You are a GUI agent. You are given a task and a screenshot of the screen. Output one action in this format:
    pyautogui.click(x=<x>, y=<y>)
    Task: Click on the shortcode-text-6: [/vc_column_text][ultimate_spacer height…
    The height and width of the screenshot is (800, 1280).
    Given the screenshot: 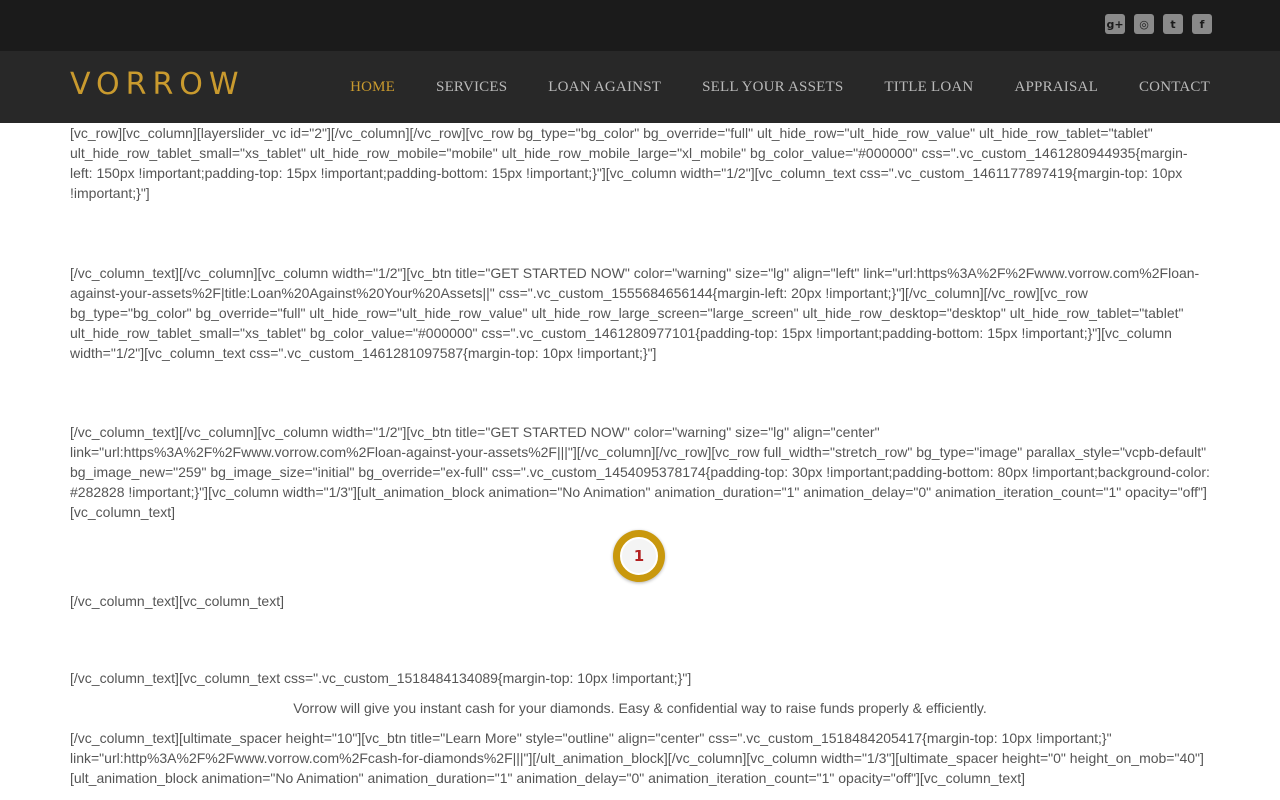 What is the action you would take?
    pyautogui.click(x=637, y=758)
    